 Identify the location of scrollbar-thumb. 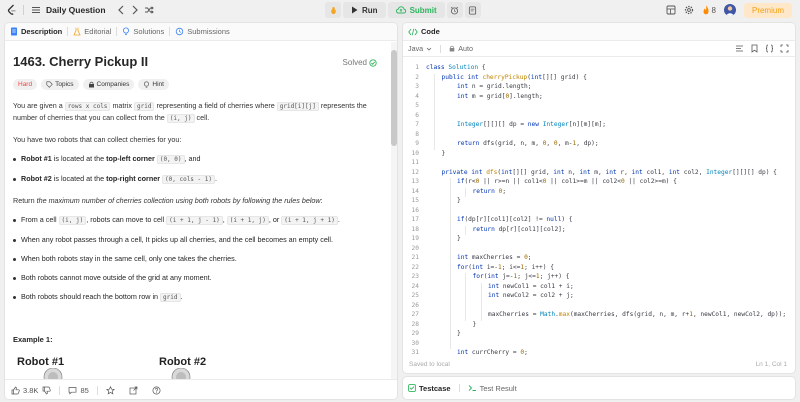
(394, 98).